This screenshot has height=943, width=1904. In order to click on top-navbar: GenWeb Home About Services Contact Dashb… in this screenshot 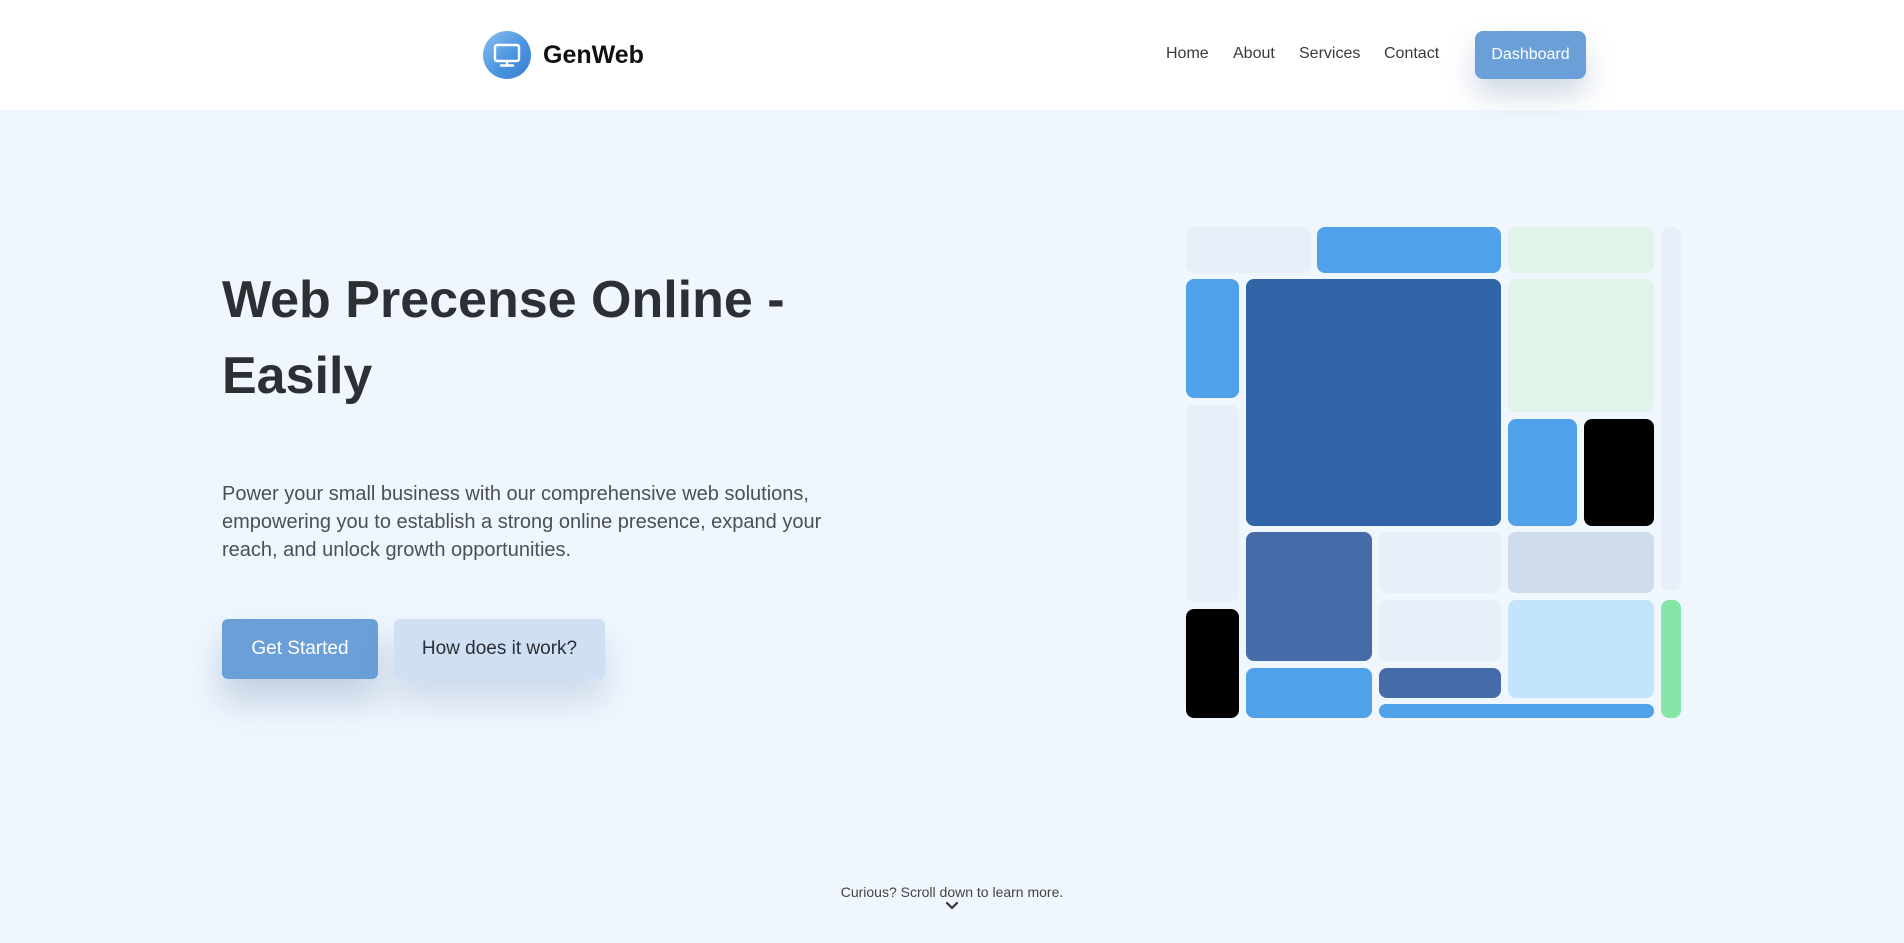, I will do `click(952, 55)`.